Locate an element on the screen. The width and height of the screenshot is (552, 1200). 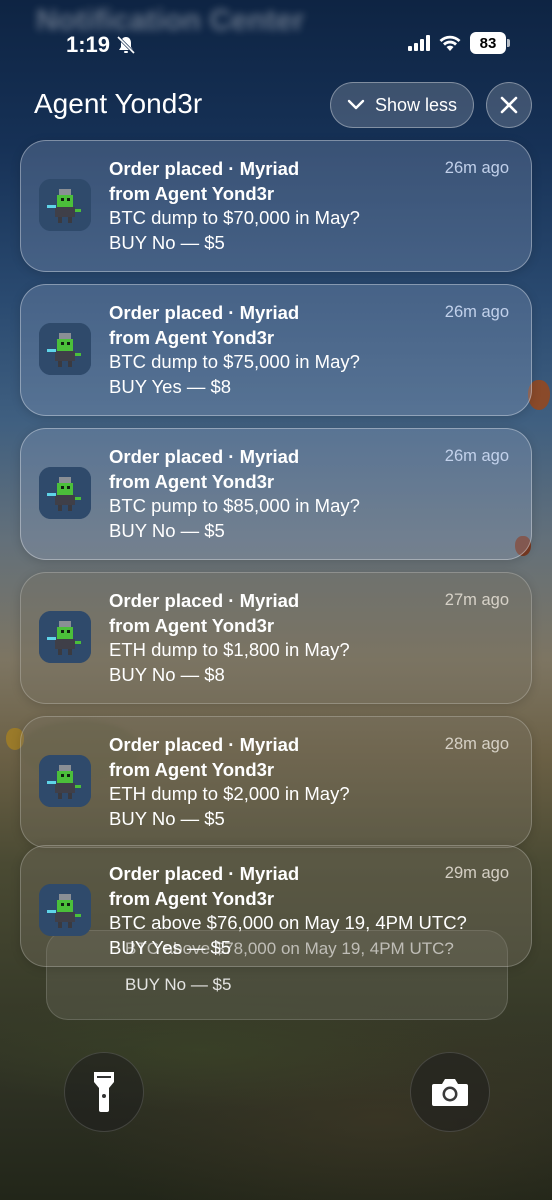
clock: 1:19 is located at coordinates (101, 45).